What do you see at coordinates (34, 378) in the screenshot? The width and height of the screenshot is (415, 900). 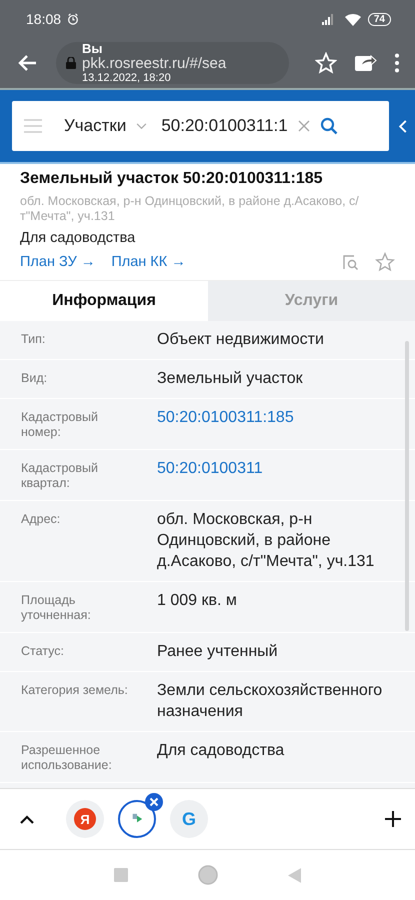 I see `field-label: Вид:` at bounding box center [34, 378].